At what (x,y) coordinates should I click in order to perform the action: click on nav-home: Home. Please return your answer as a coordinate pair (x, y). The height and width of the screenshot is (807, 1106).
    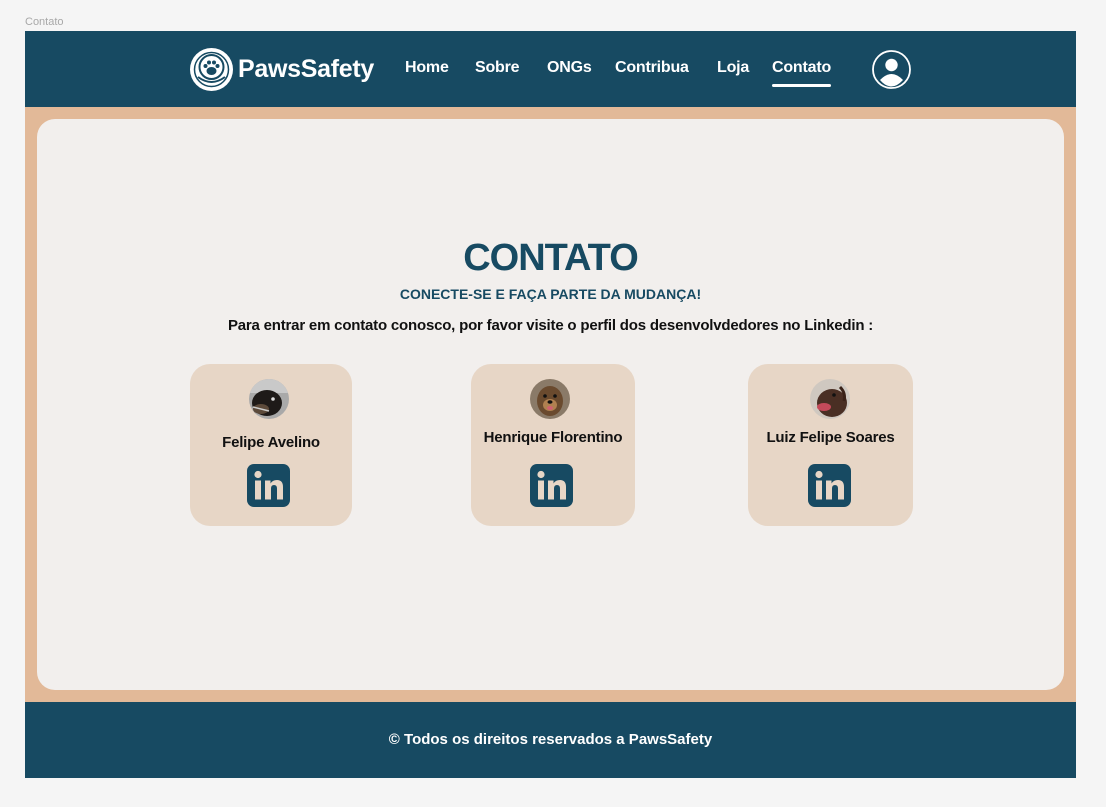
    Looking at the image, I should click on (427, 68).